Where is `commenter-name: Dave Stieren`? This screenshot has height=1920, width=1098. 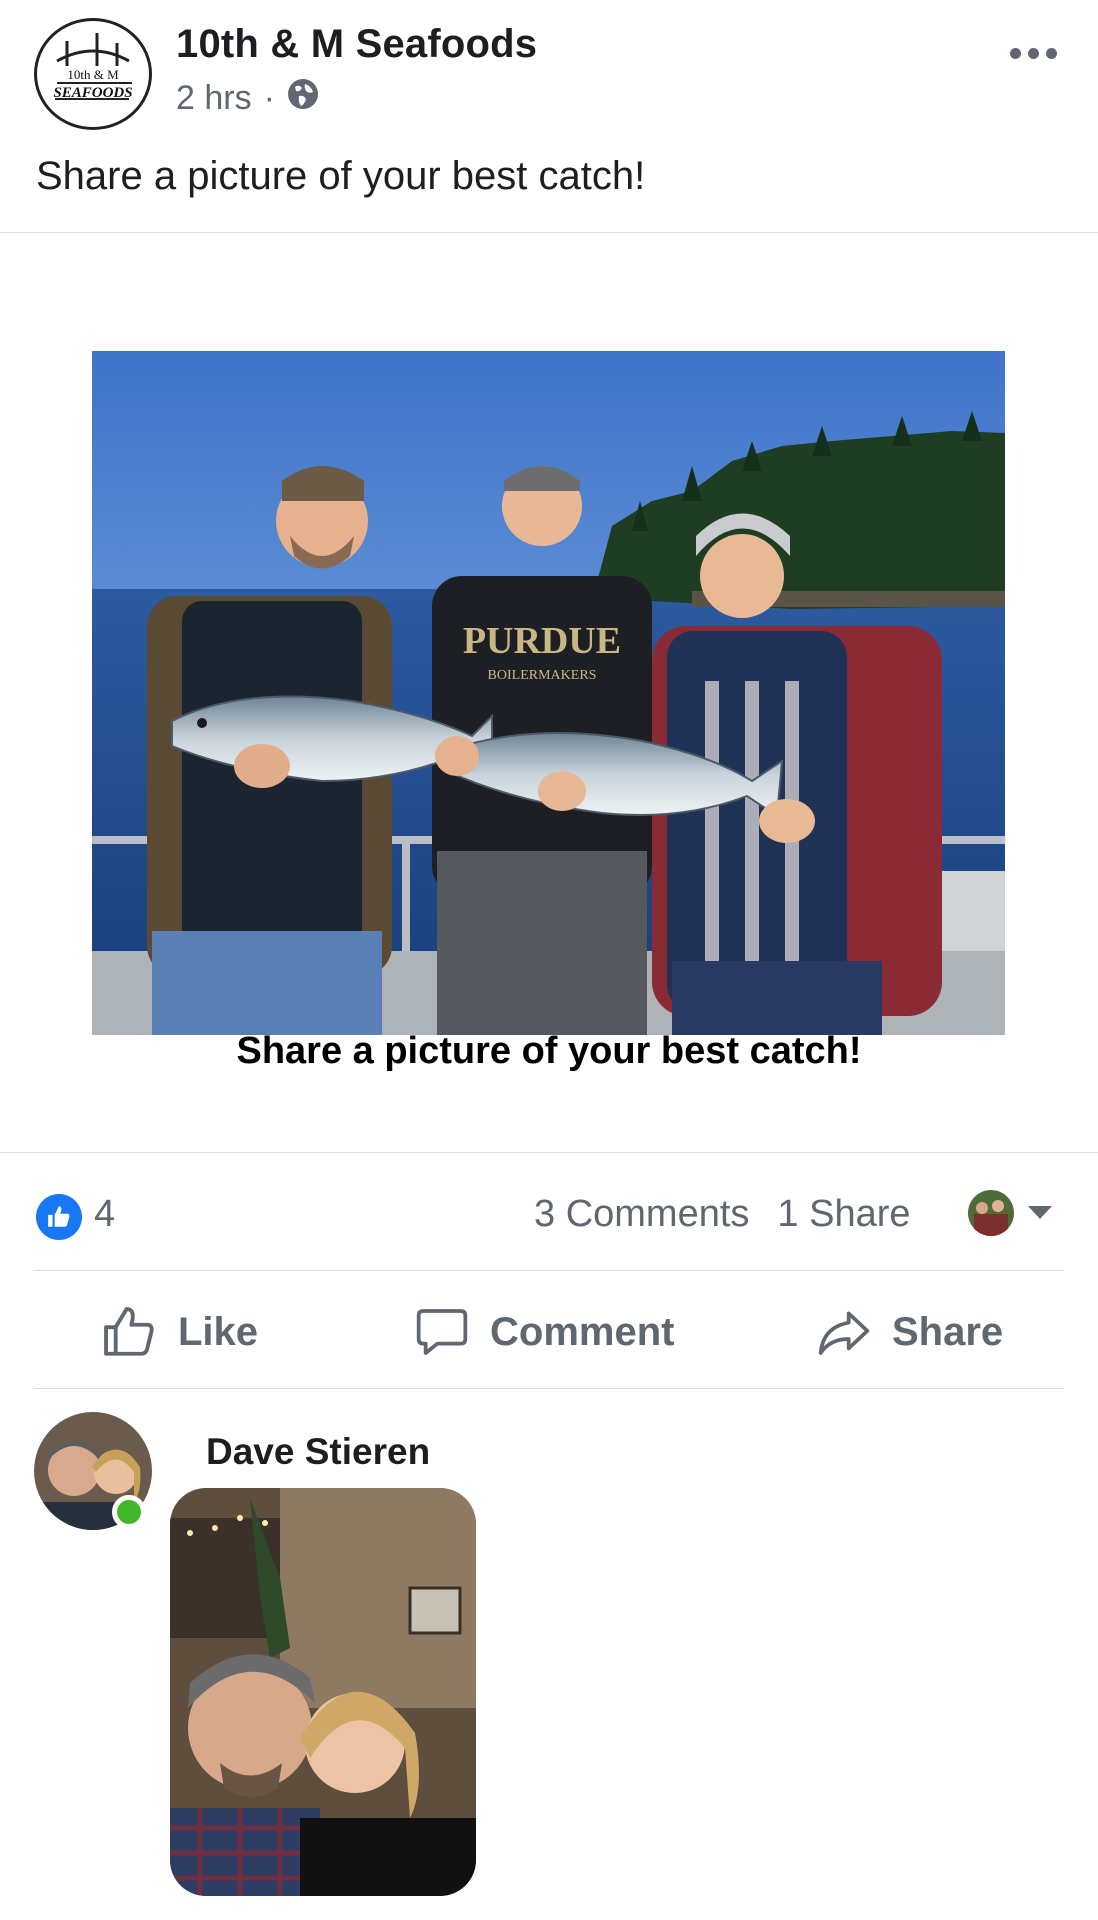 commenter-name: Dave Stieren is located at coordinates (318, 1452).